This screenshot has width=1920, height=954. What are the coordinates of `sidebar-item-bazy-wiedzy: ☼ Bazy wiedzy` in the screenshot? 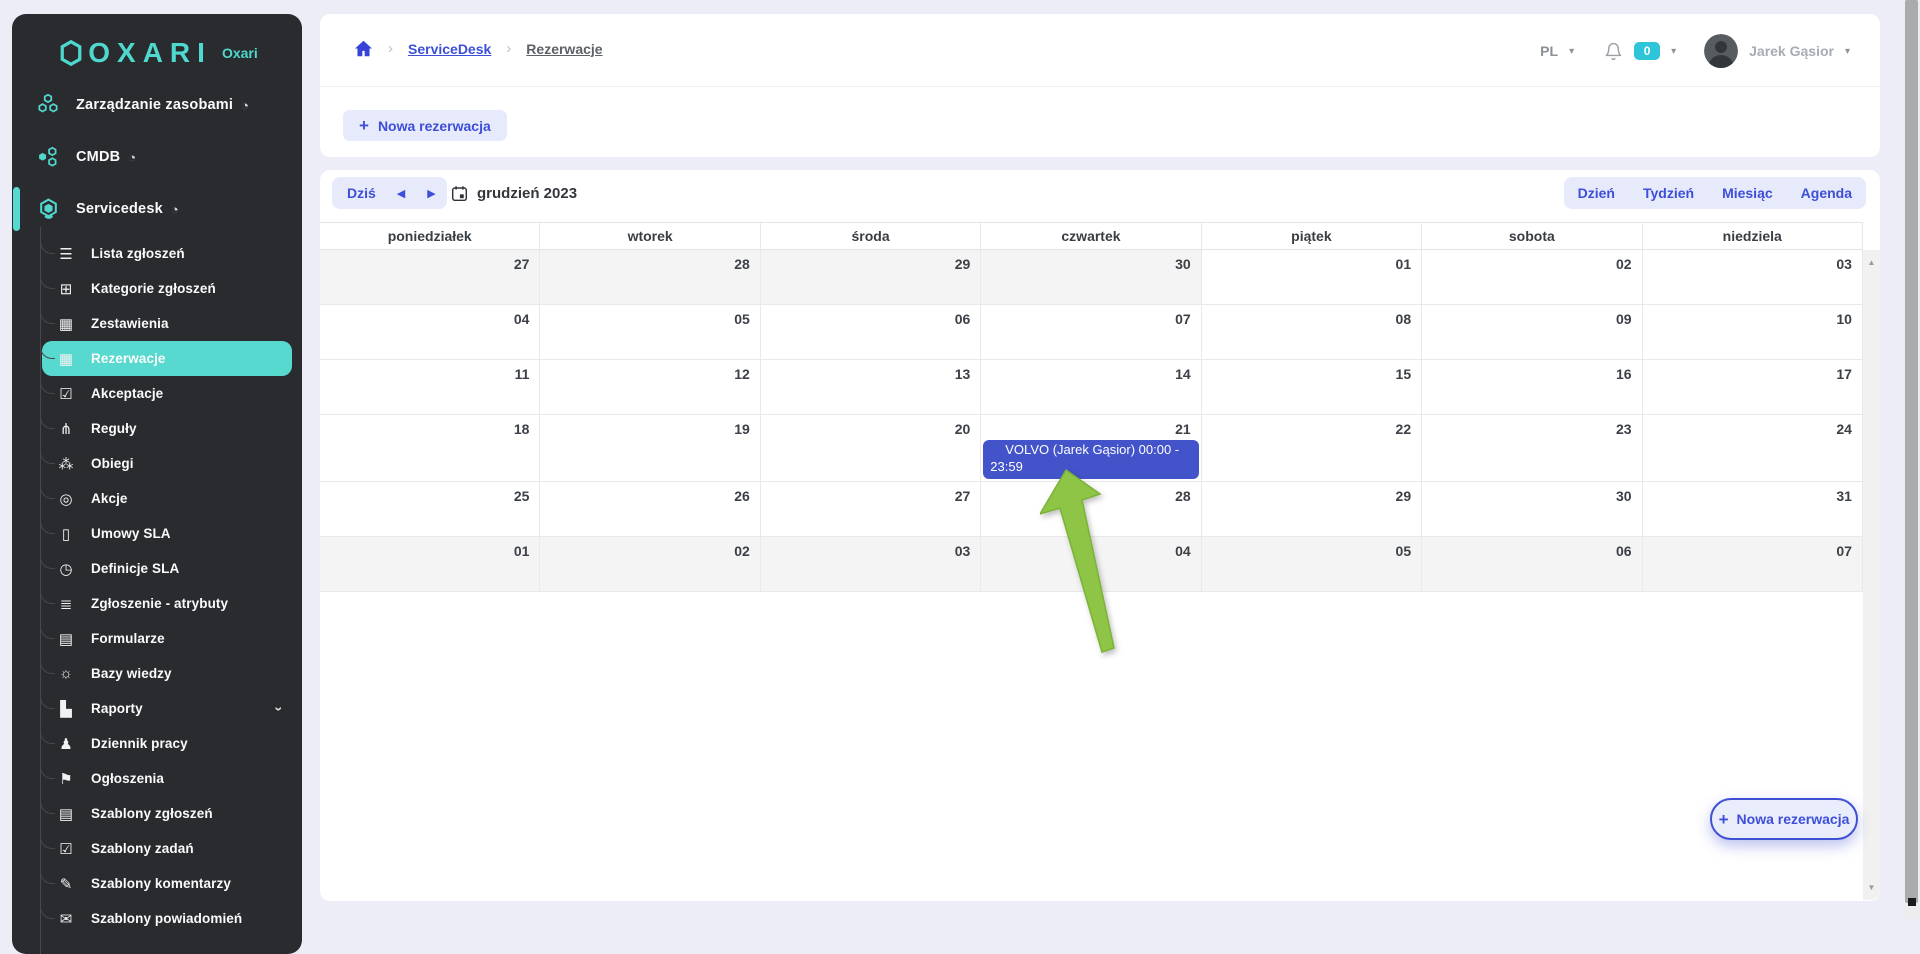 It's located at (166, 669).